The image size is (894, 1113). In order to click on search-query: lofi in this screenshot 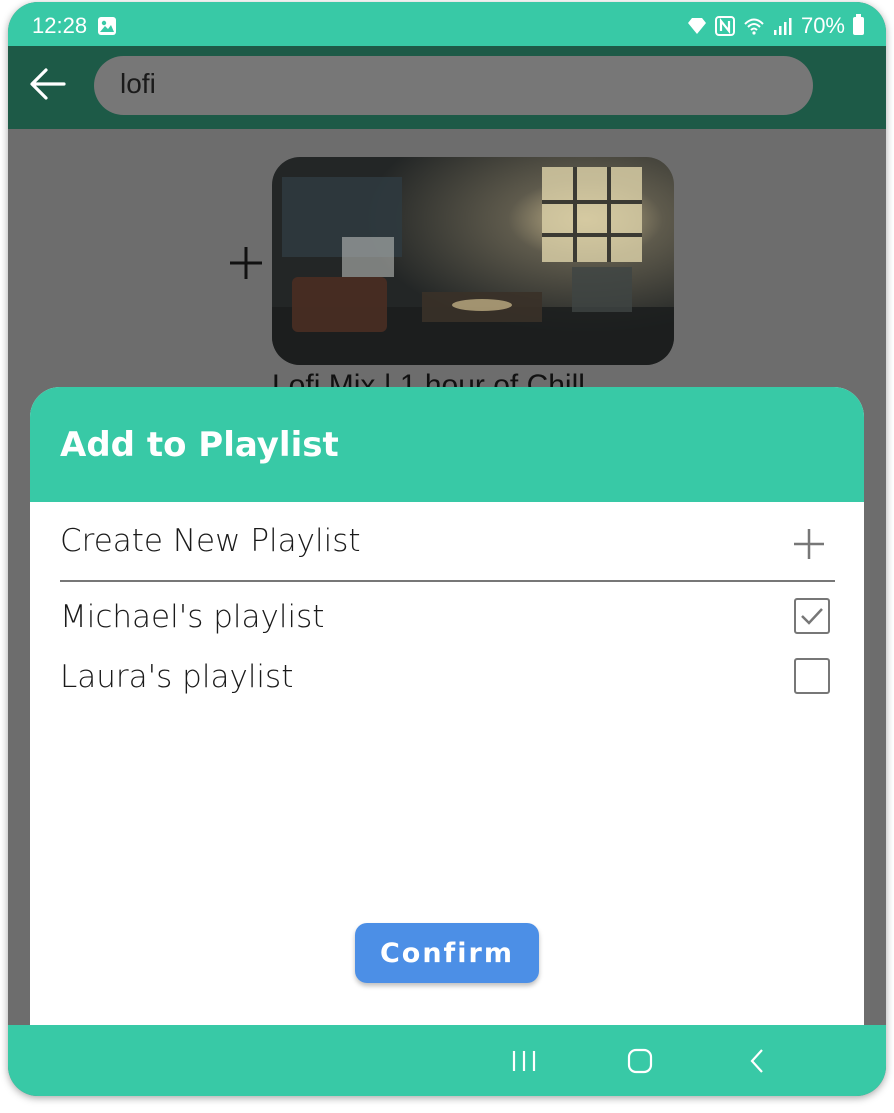, I will do `click(138, 83)`.